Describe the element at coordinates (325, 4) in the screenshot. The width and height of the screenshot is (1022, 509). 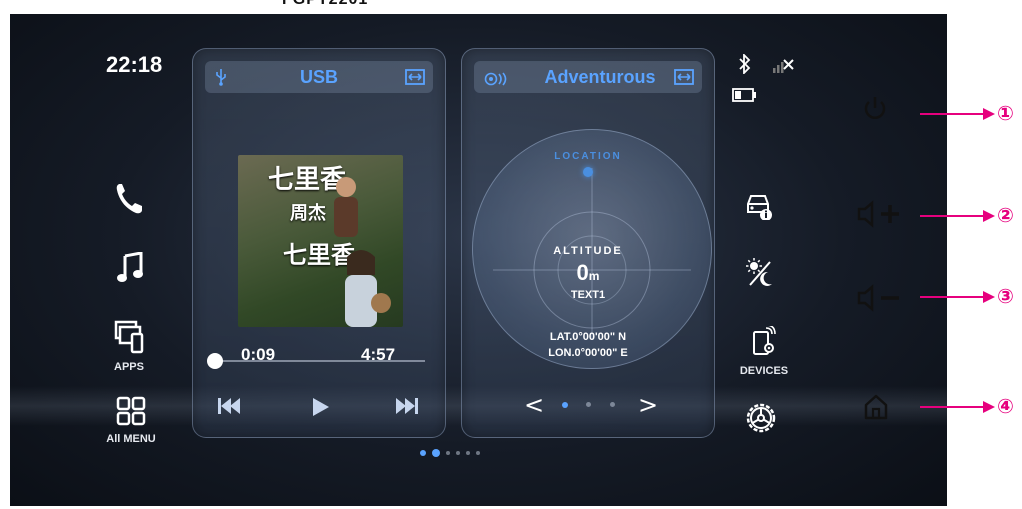
I see `page-top-label: FGPT2201` at that location.